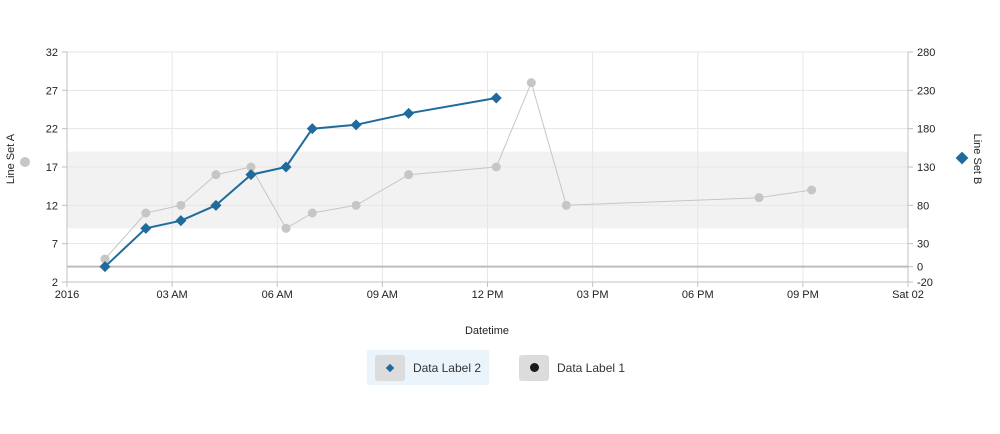  I want to click on diamond-marker-icon, so click(390, 367).